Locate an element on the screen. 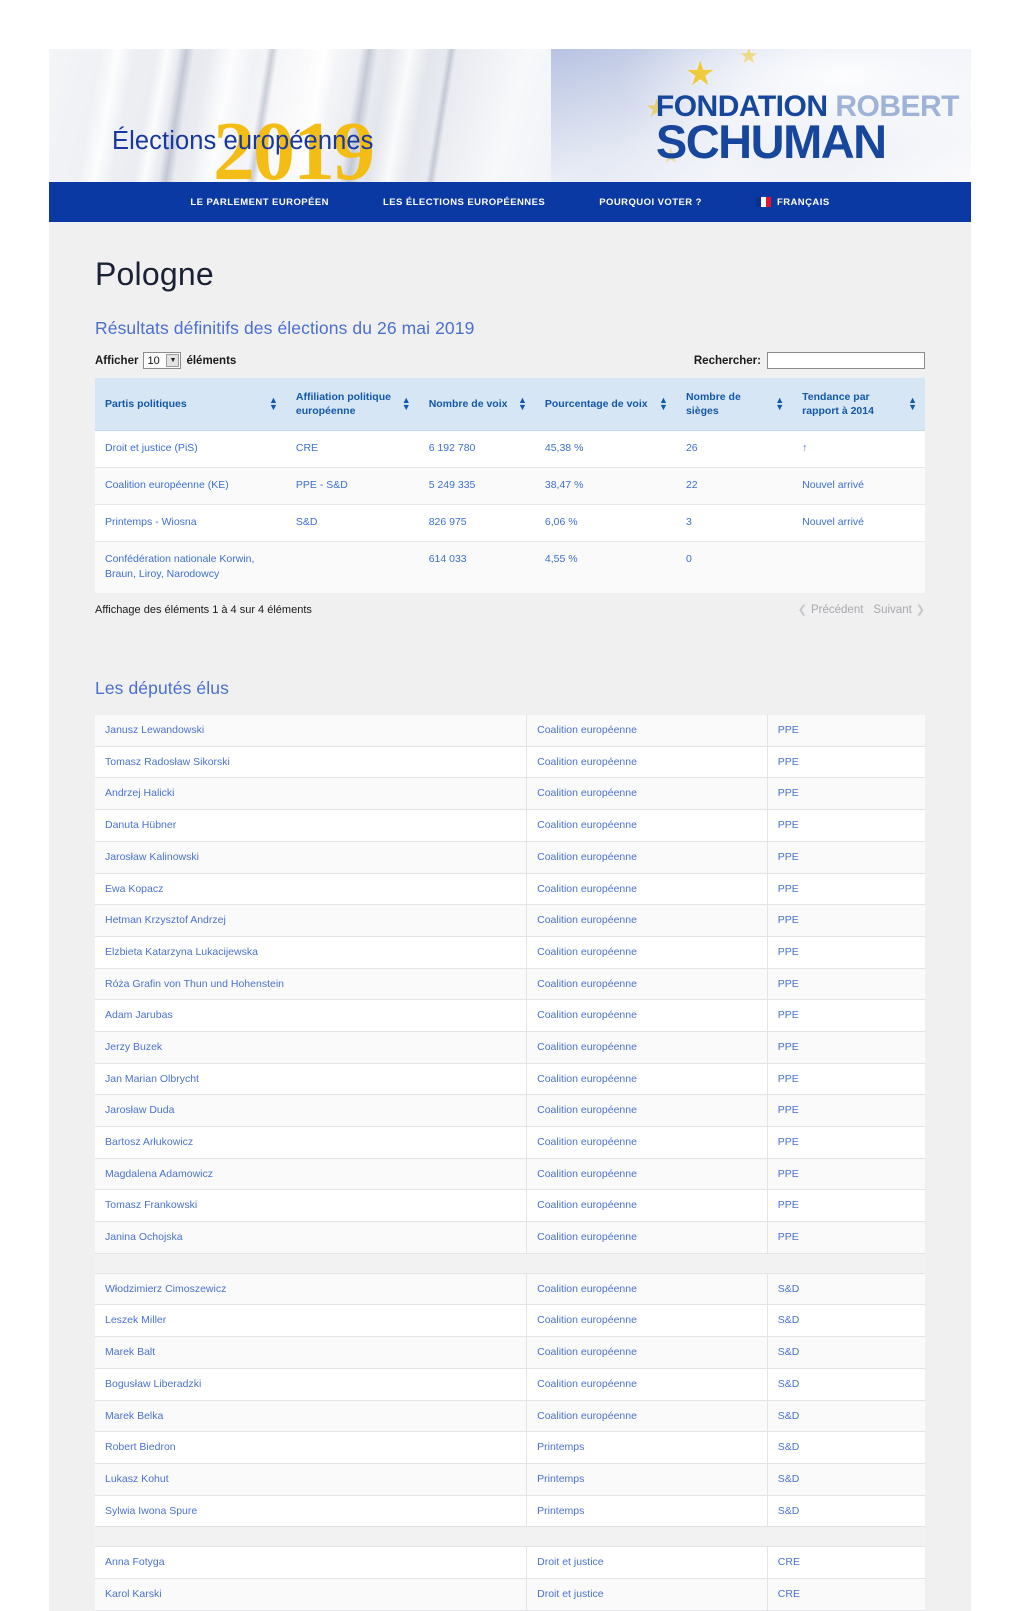  page-length-suffix-label: éléments is located at coordinates (211, 360).